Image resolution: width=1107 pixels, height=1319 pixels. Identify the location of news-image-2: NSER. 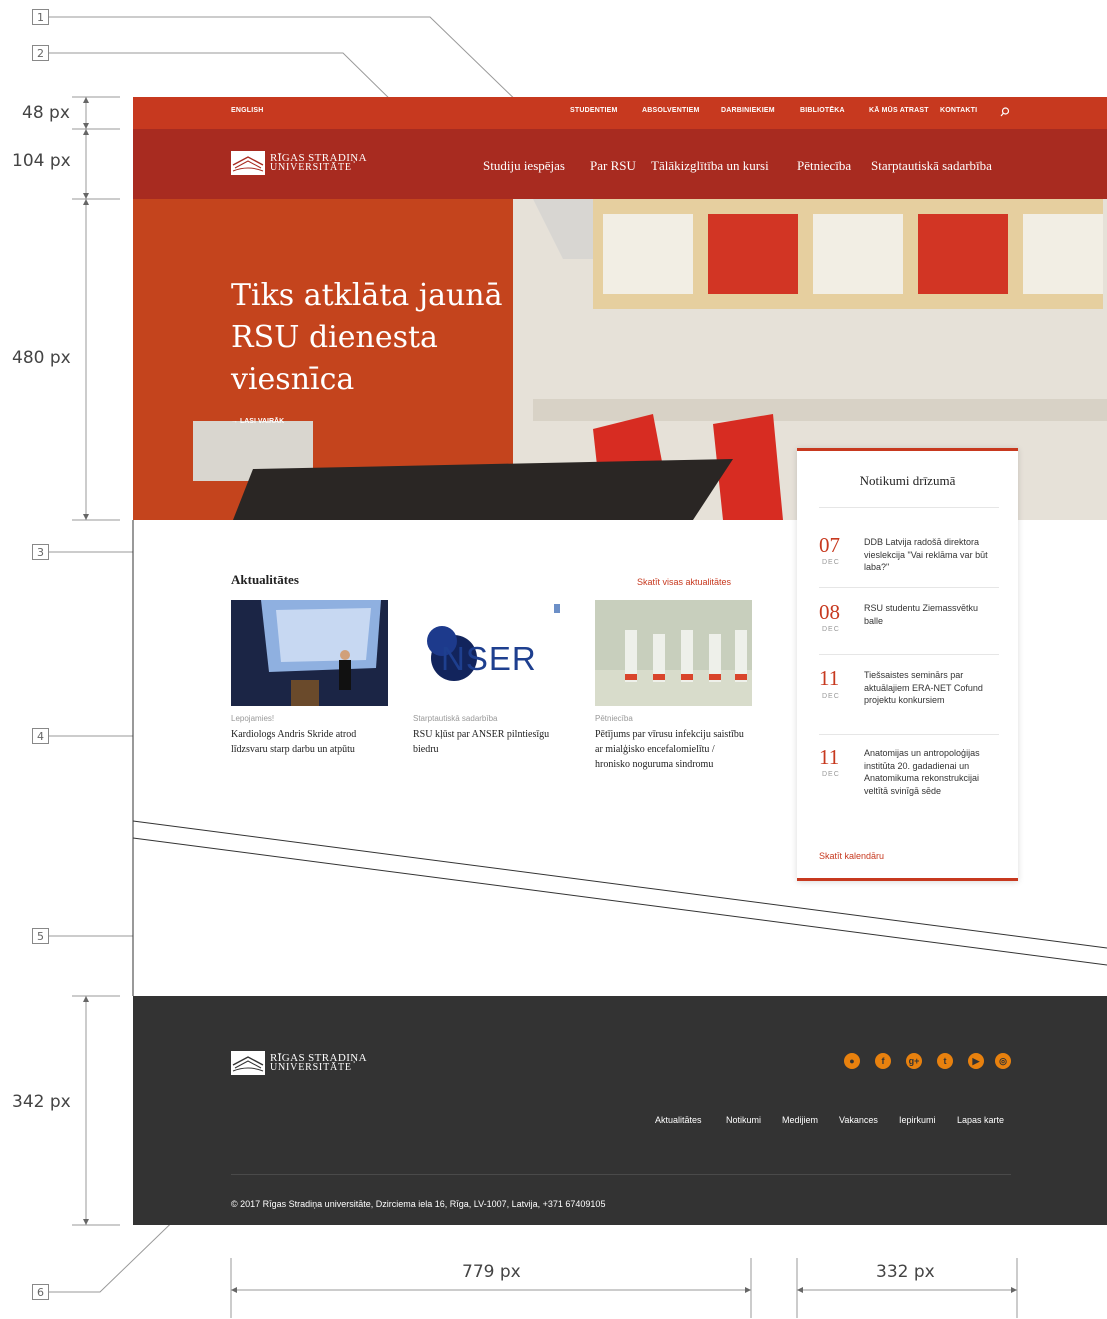
(491, 653).